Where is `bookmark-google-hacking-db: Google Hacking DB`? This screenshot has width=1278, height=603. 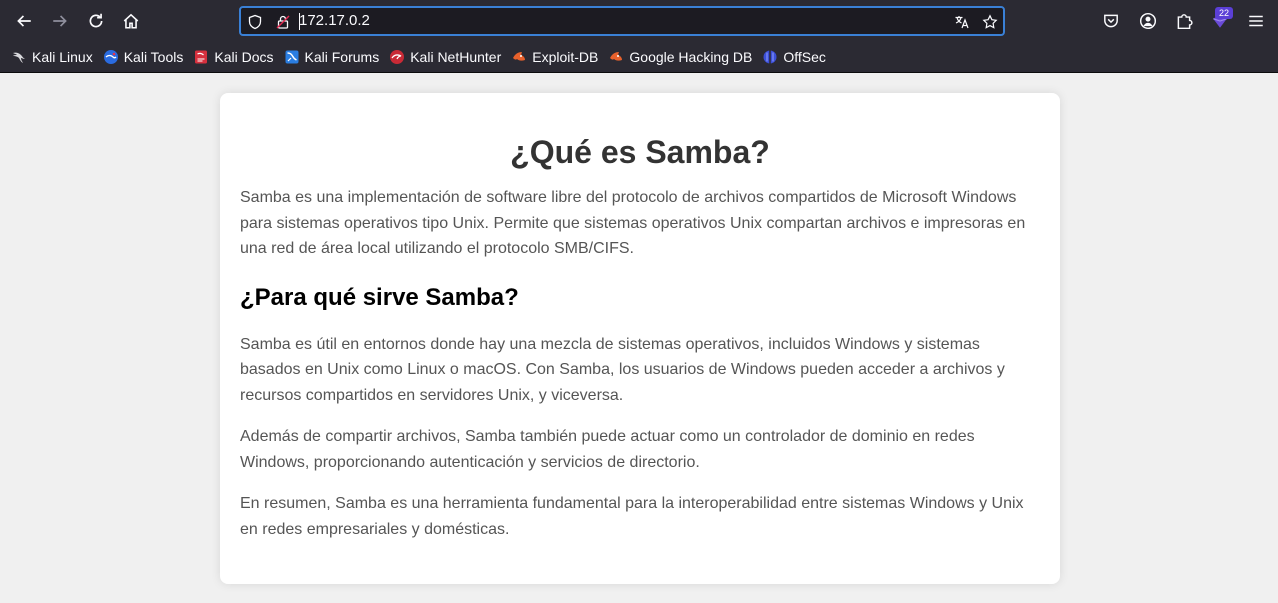 bookmark-google-hacking-db: Google Hacking DB is located at coordinates (680, 57).